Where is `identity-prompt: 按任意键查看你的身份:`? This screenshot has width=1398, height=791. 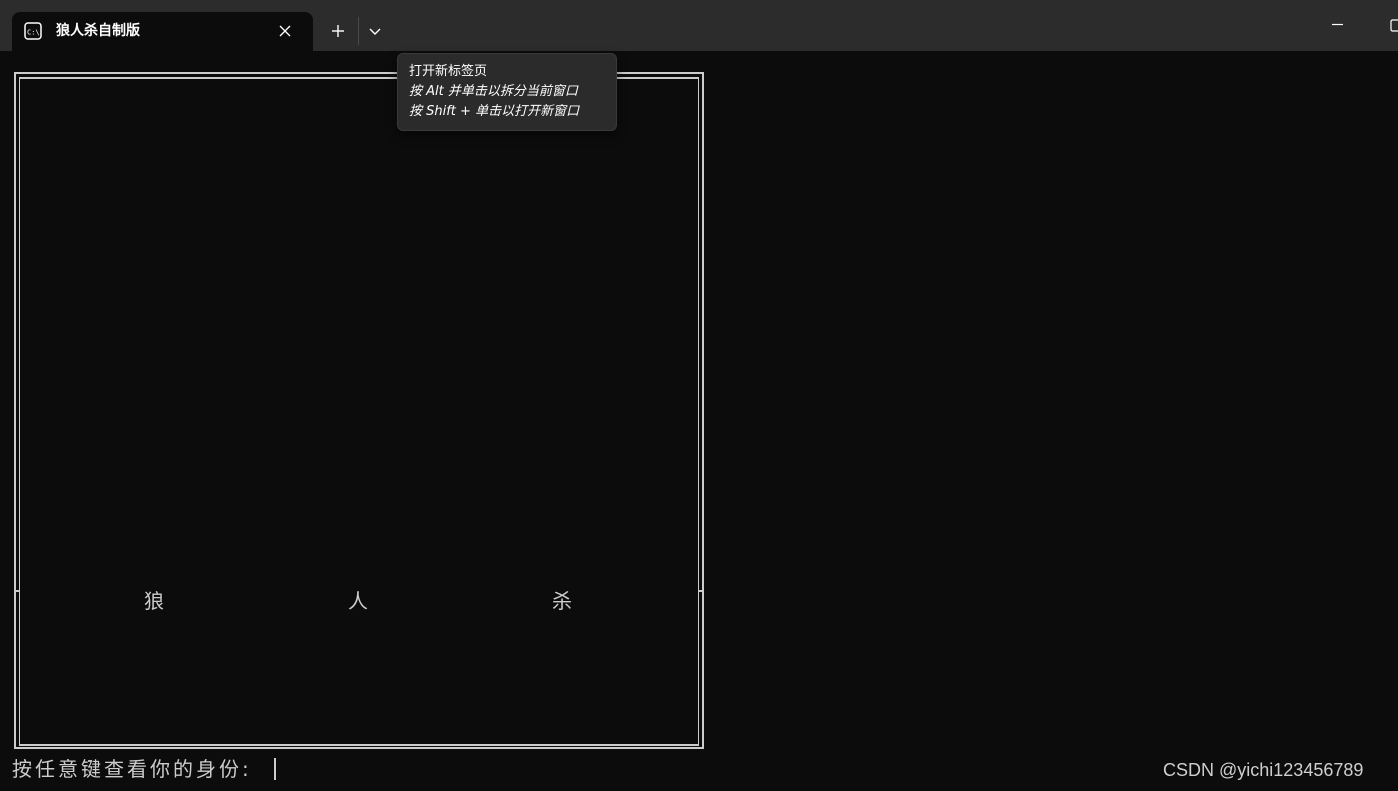 identity-prompt: 按任意键查看你的身份: is located at coordinates (132, 769).